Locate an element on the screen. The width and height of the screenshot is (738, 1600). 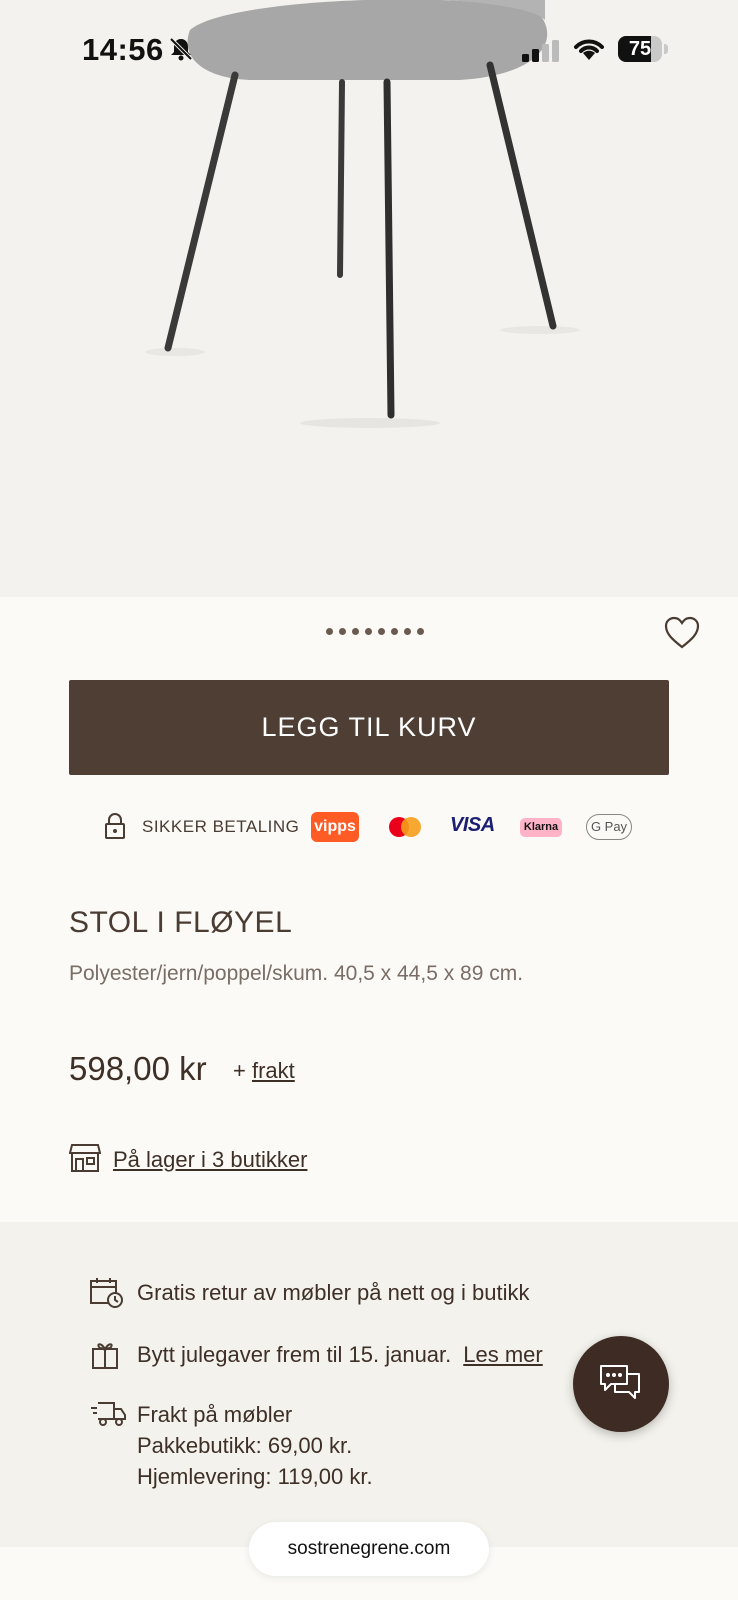
visa-logo: VISA is located at coordinates (472, 825).